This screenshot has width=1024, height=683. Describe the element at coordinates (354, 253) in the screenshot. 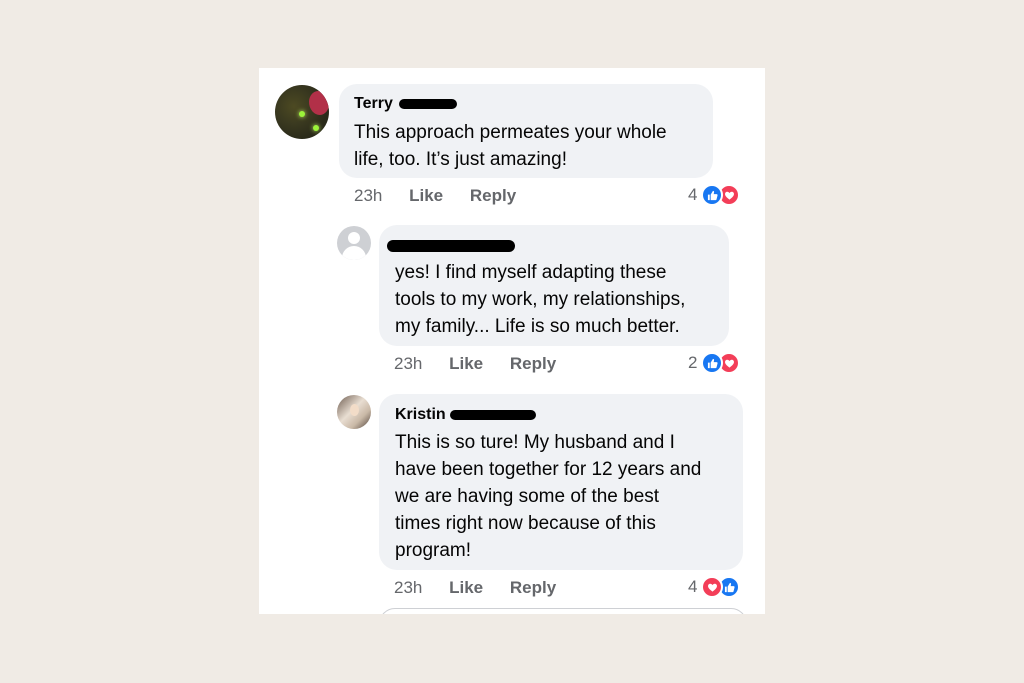

I see `avatar-silhouette-body` at that location.